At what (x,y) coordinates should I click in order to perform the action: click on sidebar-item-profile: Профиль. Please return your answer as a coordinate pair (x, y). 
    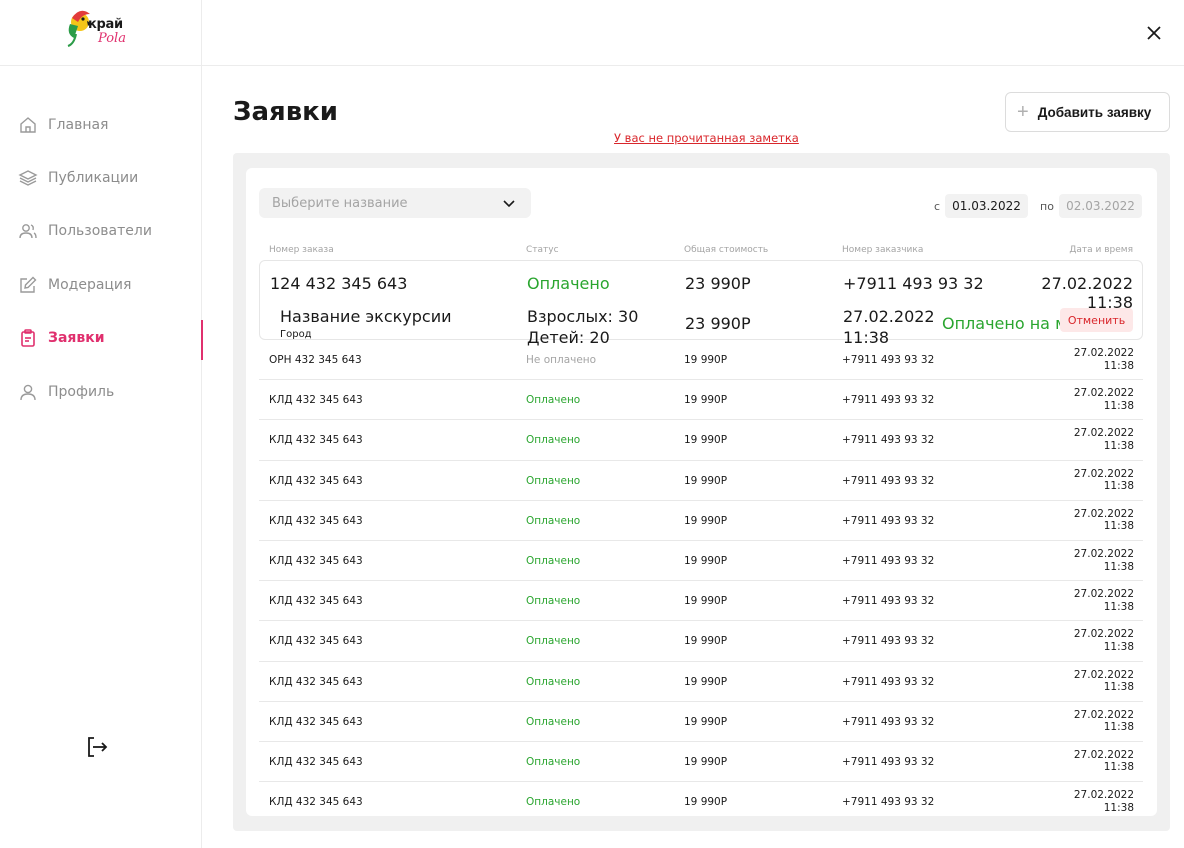
    Looking at the image, I should click on (101, 391).